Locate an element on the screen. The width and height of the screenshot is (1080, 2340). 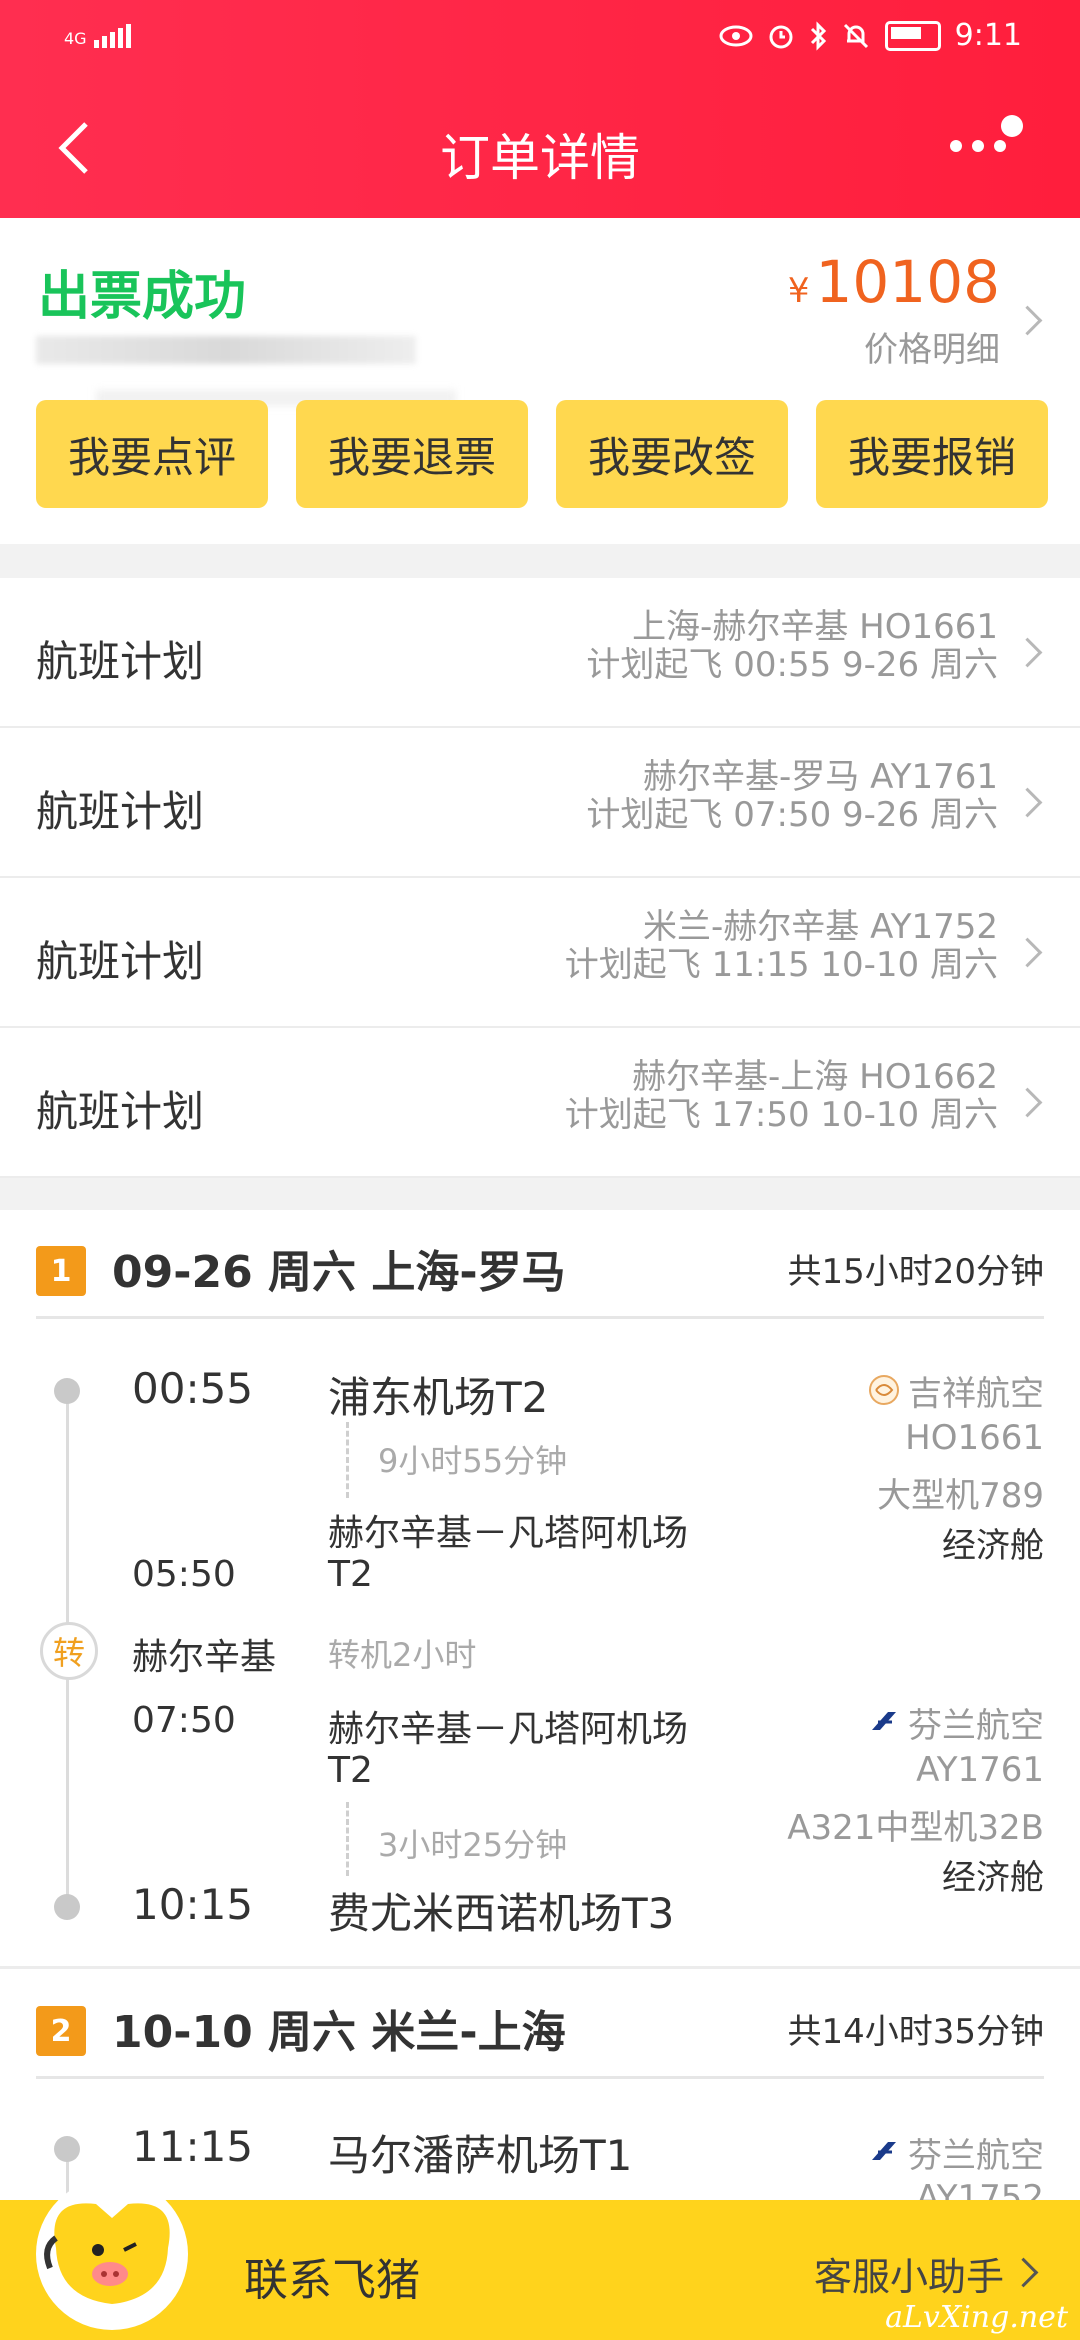
flight-duration: 3小时25分钟 is located at coordinates (473, 1845).